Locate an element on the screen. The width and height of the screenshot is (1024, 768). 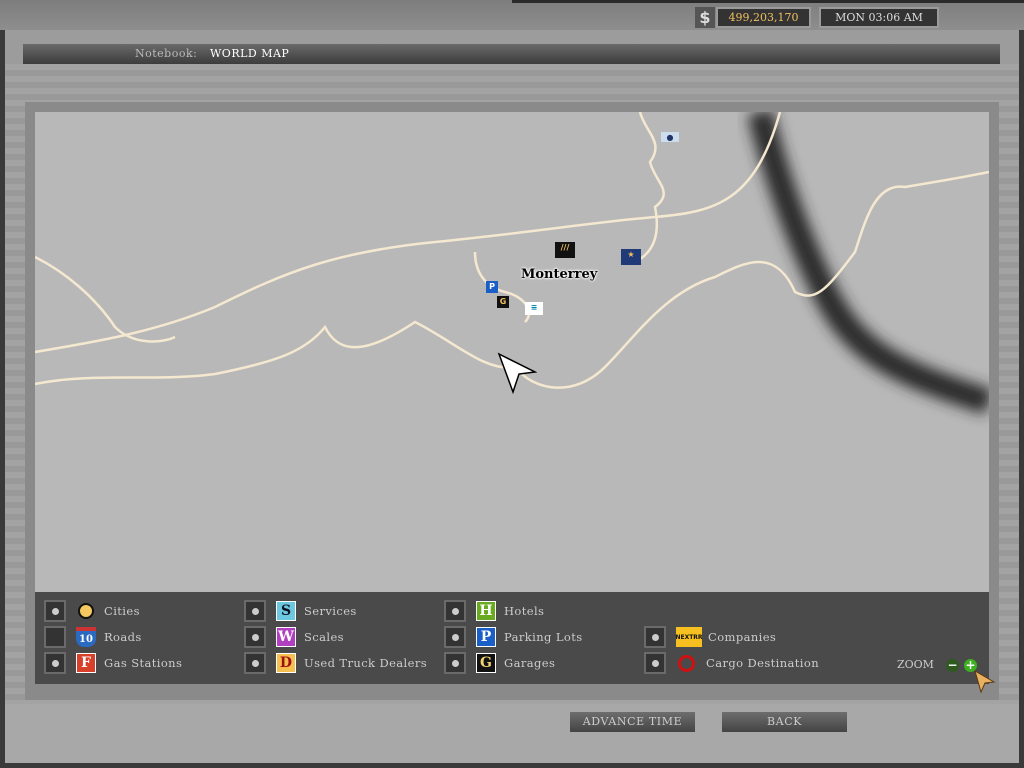
checkbox-garages is located at coordinates (455, 663).